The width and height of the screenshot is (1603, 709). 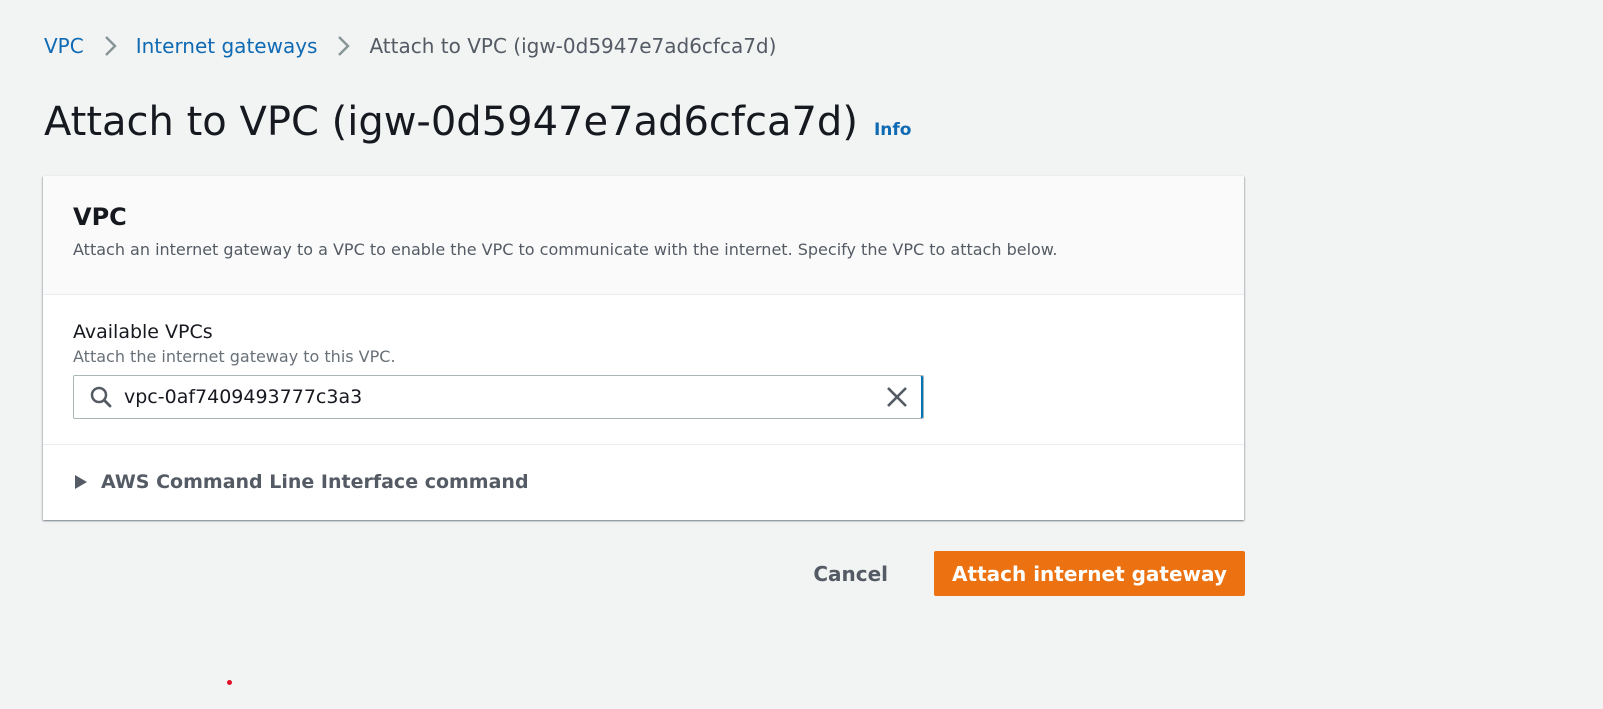 I want to click on cancel-button: Cancel, so click(x=850, y=573).